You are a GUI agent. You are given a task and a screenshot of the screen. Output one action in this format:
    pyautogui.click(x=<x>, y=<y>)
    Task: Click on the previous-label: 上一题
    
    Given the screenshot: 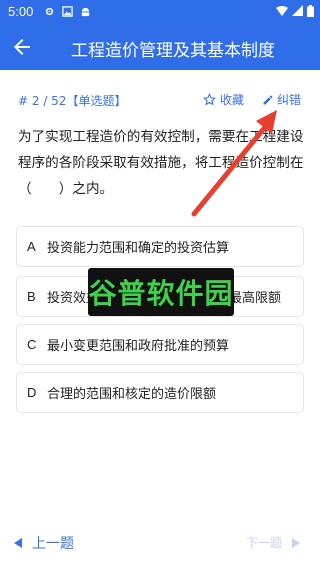 What is the action you would take?
    pyautogui.click(x=53, y=544)
    